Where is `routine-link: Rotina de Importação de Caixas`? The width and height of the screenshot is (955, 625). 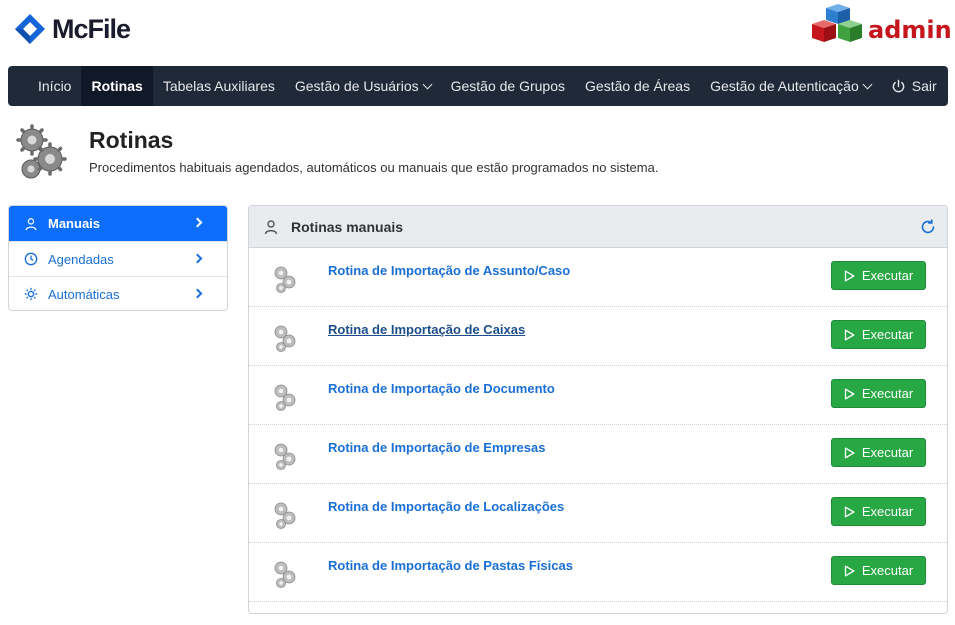
routine-link: Rotina de Importação de Caixas is located at coordinates (426, 329).